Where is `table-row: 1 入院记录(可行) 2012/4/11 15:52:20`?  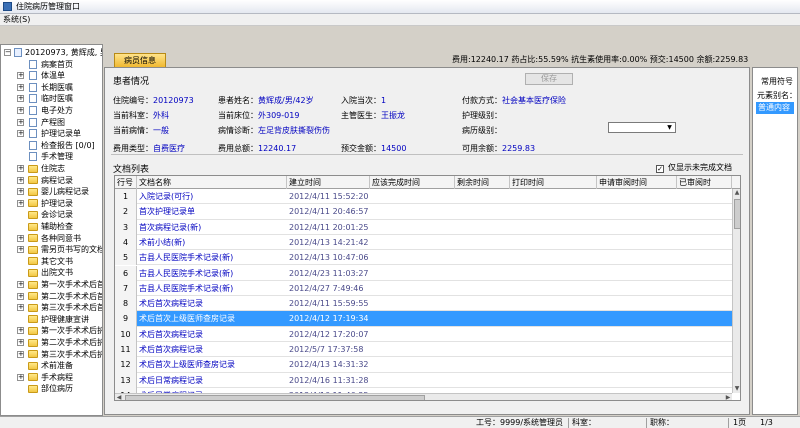 table-row: 1 入院记录(可行) 2012/4/11 15:52:20 is located at coordinates (423, 197).